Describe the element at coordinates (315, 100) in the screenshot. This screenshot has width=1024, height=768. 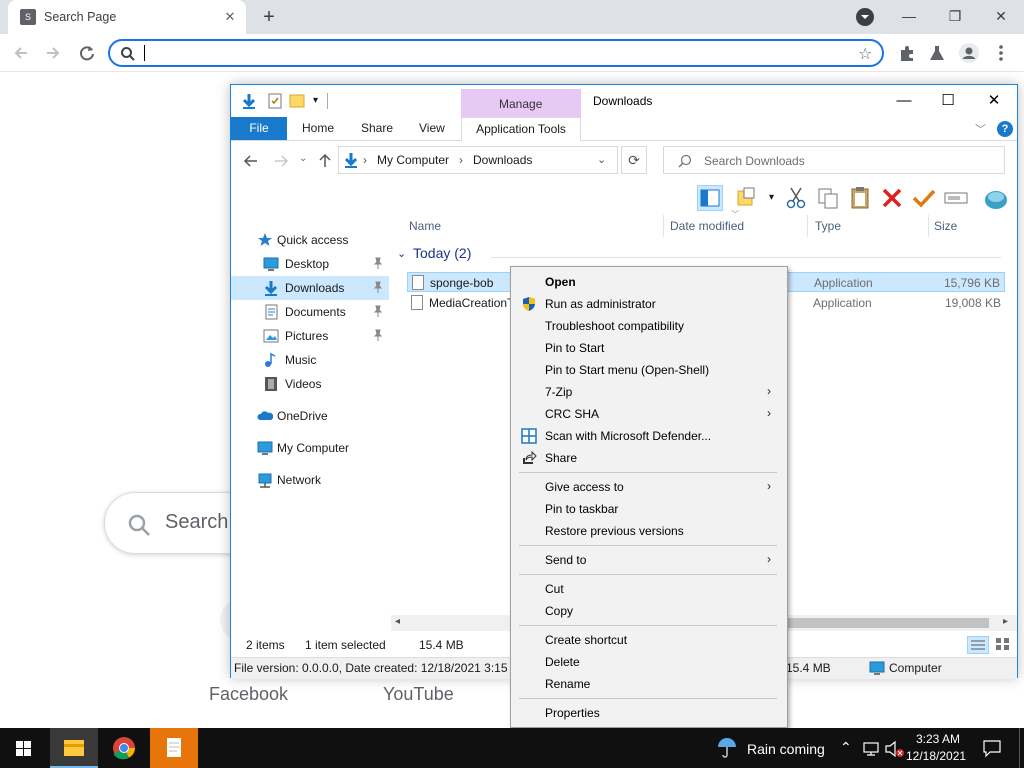
I see `customize-toolbar-dropdown-icon: ▾` at that location.